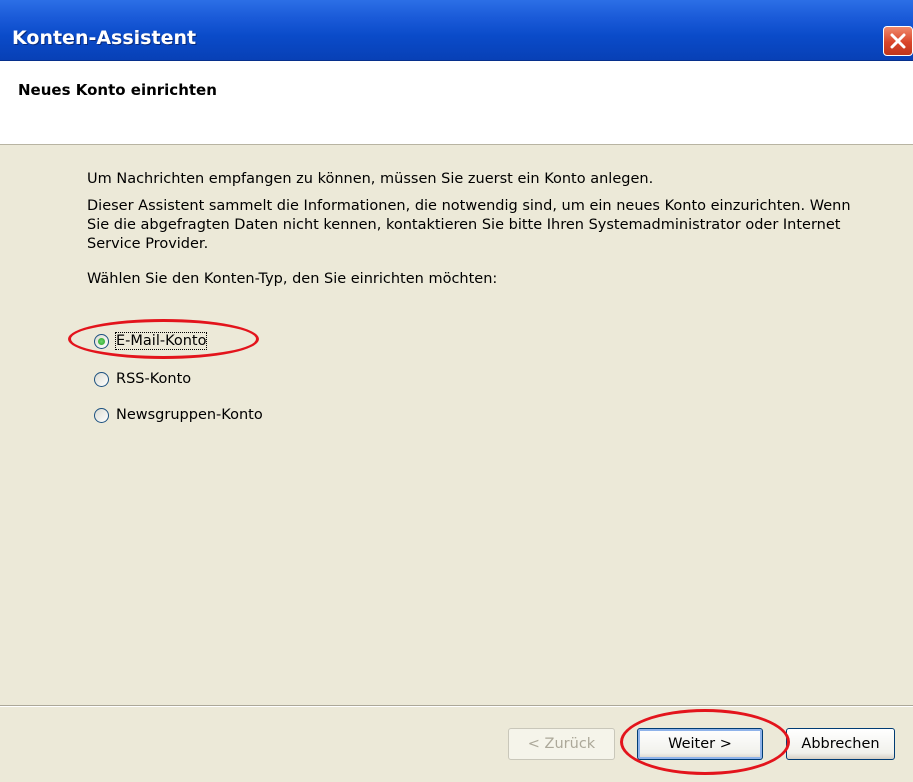 The width and height of the screenshot is (913, 782). Describe the element at coordinates (561, 744) in the screenshot. I see `back-button: < Zurück` at that location.